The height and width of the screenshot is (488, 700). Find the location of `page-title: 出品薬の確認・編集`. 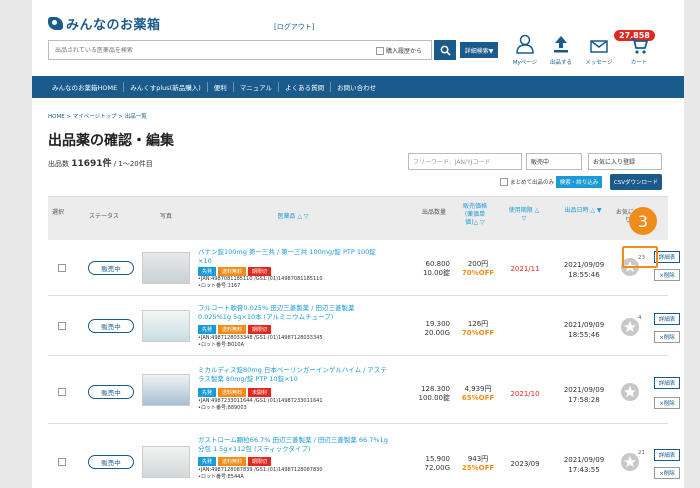

page-title: 出品薬の確認・編集 is located at coordinates (111, 141).